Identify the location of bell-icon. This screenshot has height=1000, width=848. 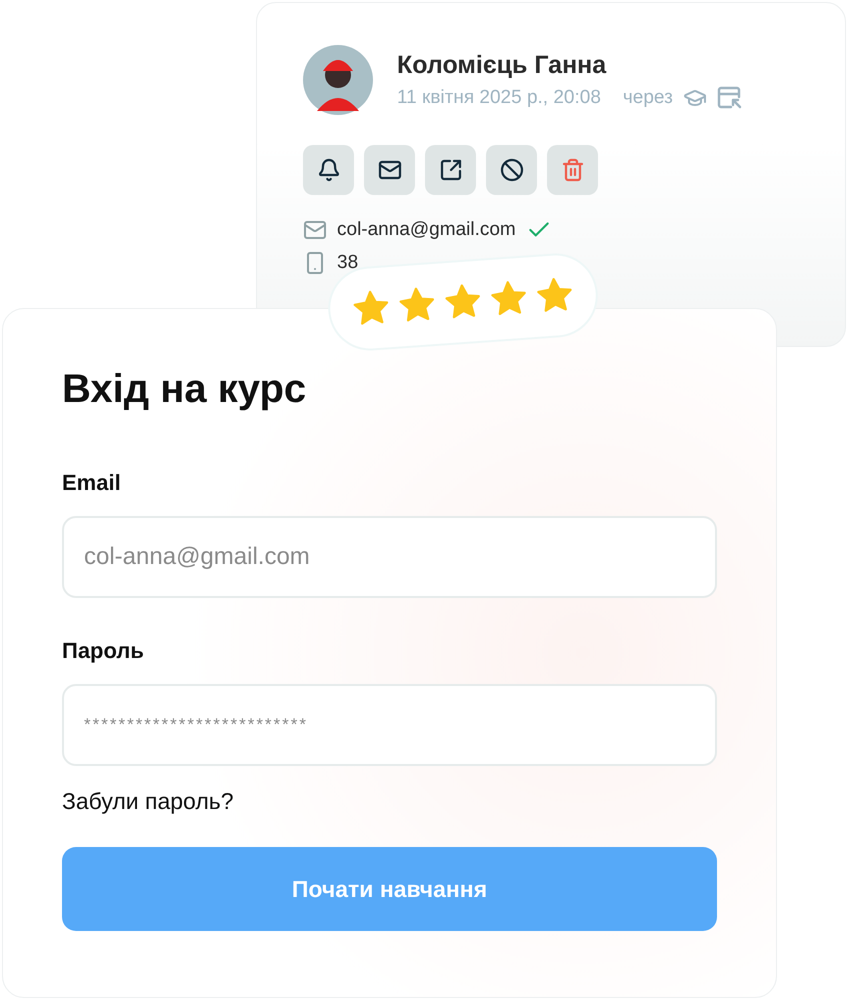
(328, 170).